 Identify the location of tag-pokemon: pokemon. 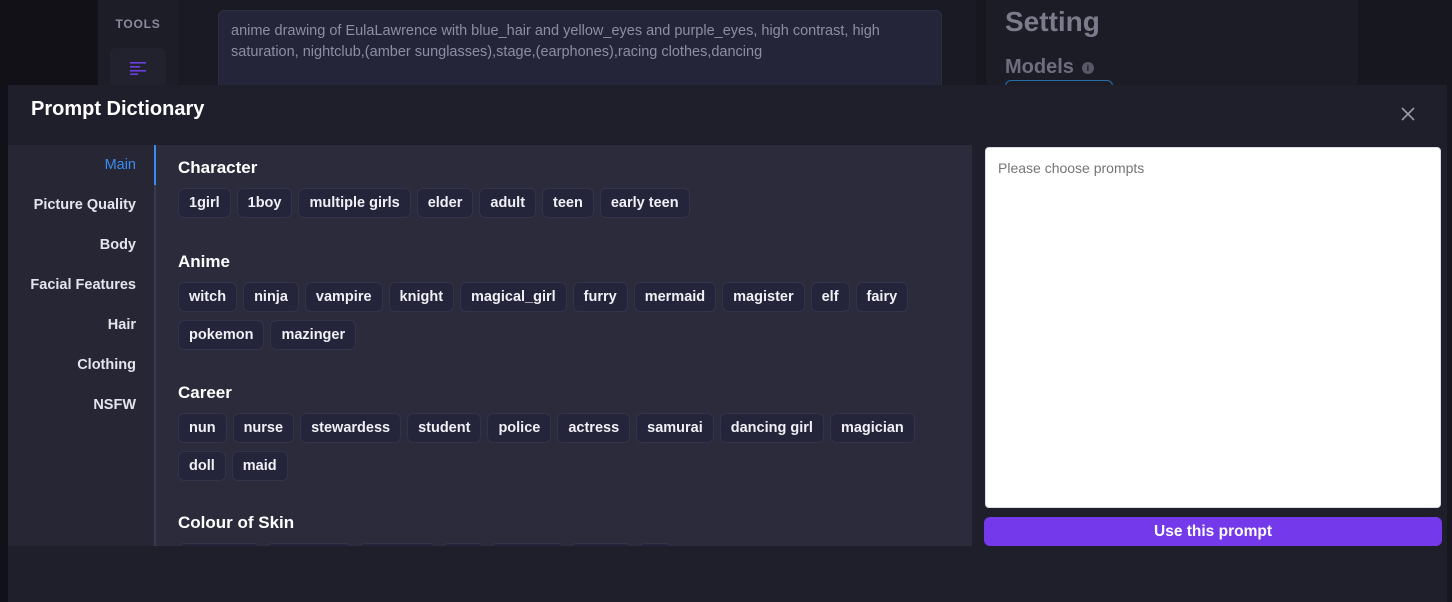
(221, 335).